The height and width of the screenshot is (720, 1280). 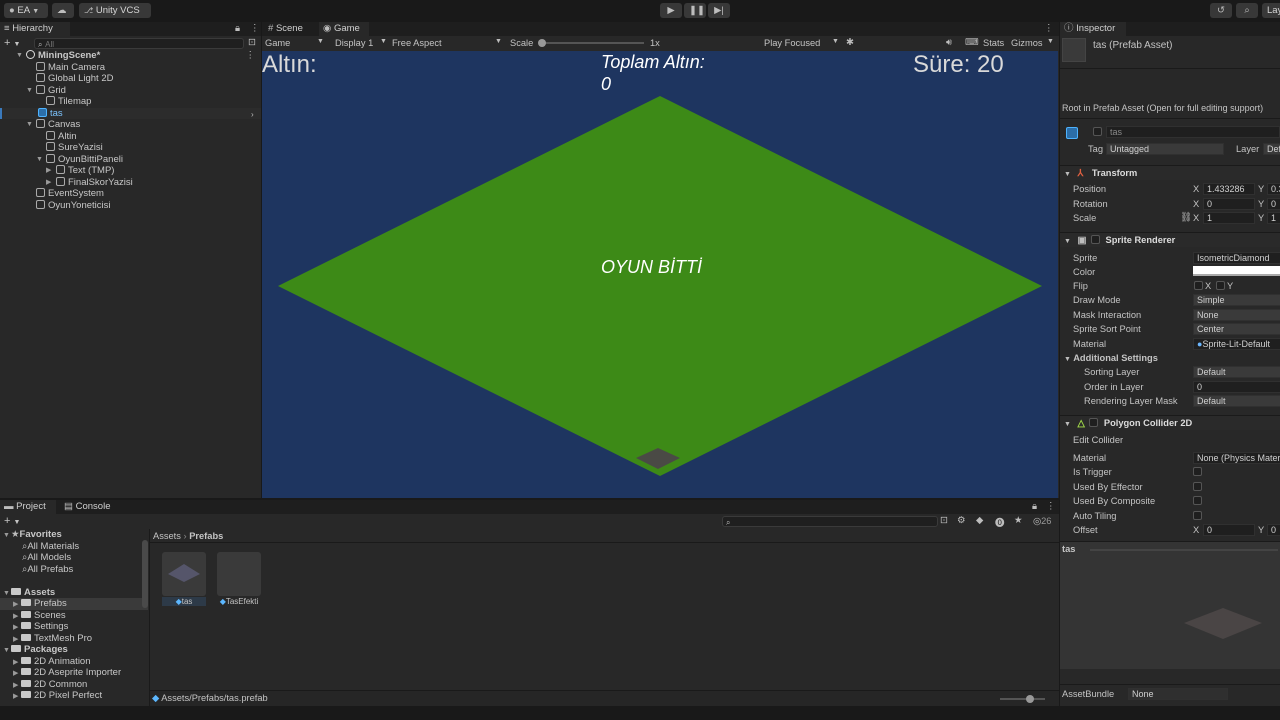 What do you see at coordinates (1273, 218) in the screenshot?
I see `y-field: 1` at bounding box center [1273, 218].